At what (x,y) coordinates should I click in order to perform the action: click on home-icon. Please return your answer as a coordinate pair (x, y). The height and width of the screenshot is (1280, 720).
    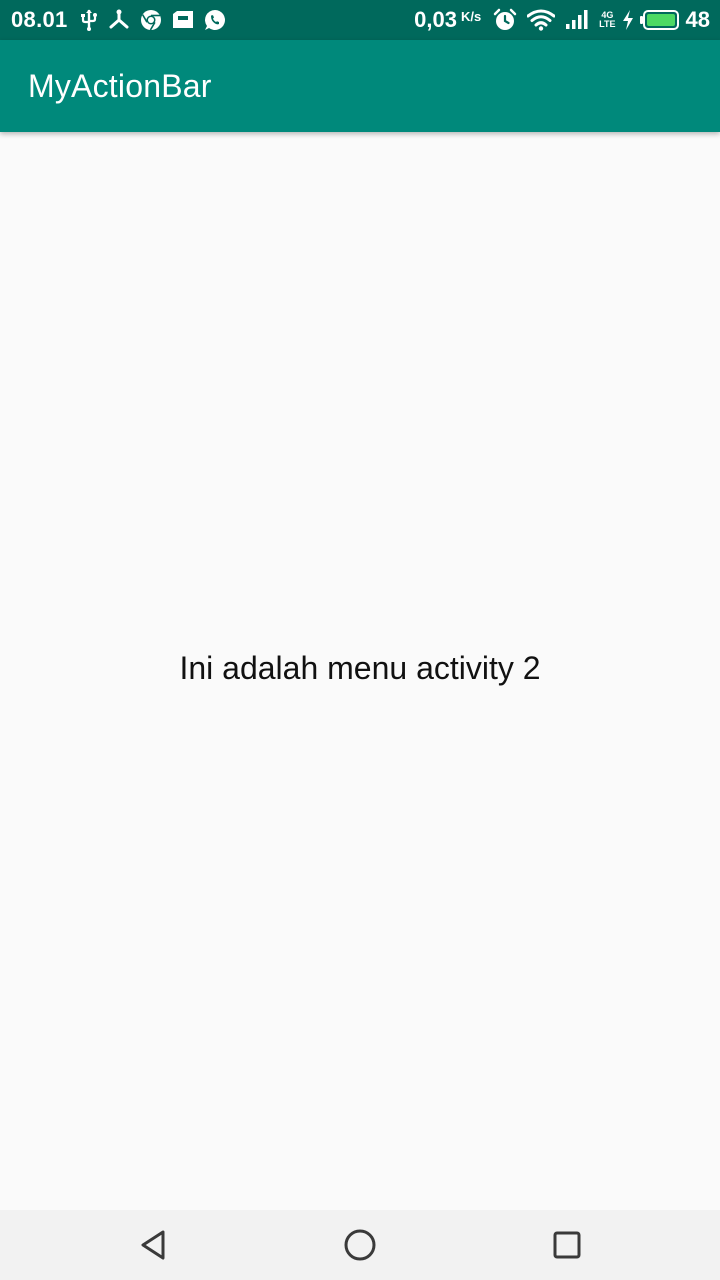
    Looking at the image, I should click on (360, 1245).